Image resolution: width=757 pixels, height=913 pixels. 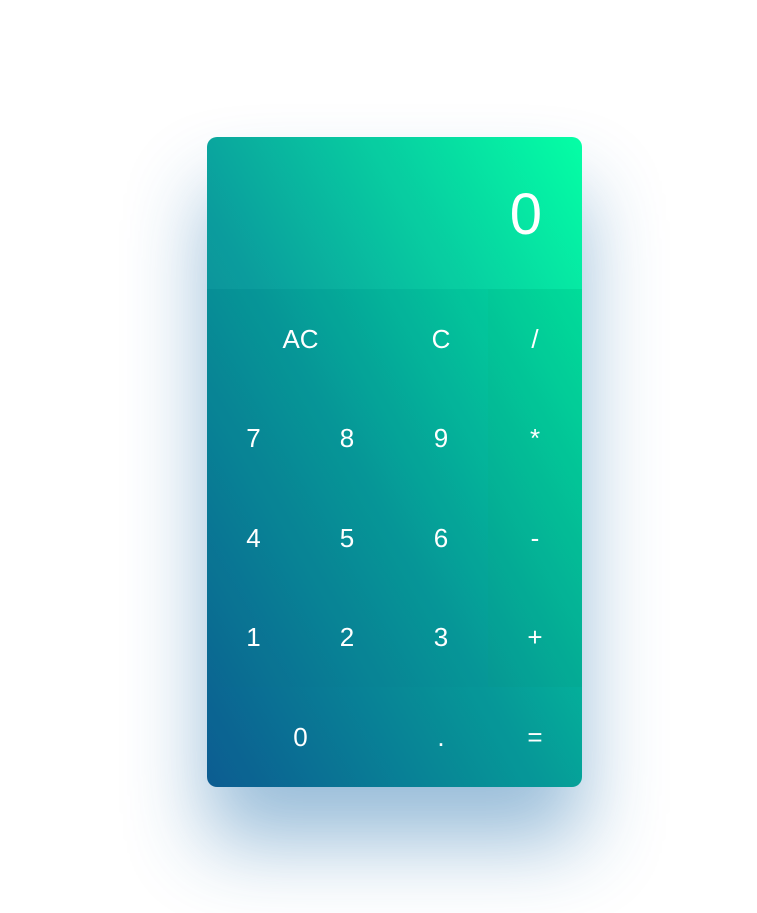 I want to click on digit-2-button: 2, so click(x=347, y=637).